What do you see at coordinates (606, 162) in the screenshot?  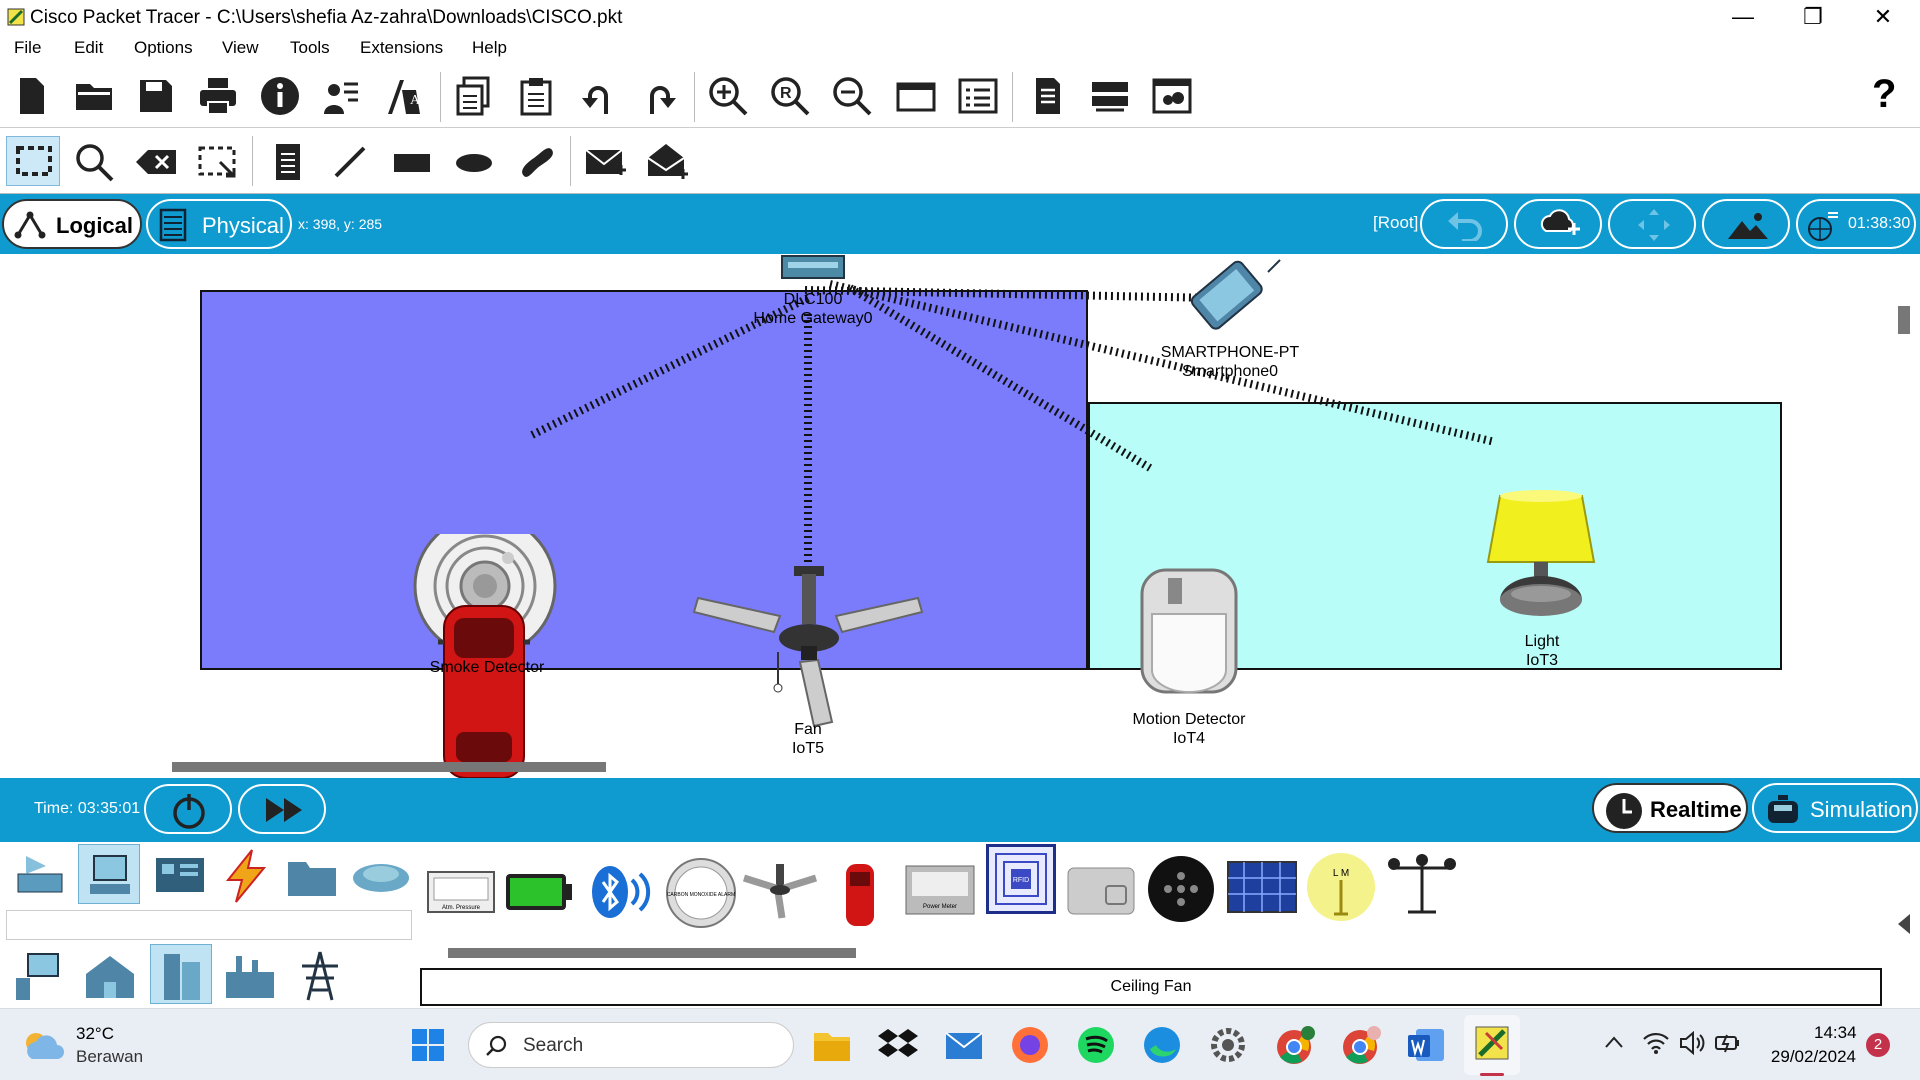 I see `simple-pdu-icon` at bounding box center [606, 162].